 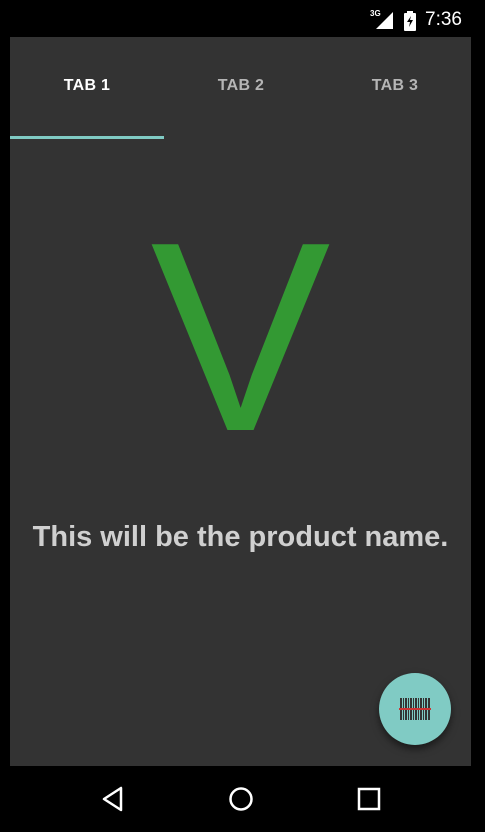 I want to click on product-name: This will be the product name., so click(x=240, y=537).